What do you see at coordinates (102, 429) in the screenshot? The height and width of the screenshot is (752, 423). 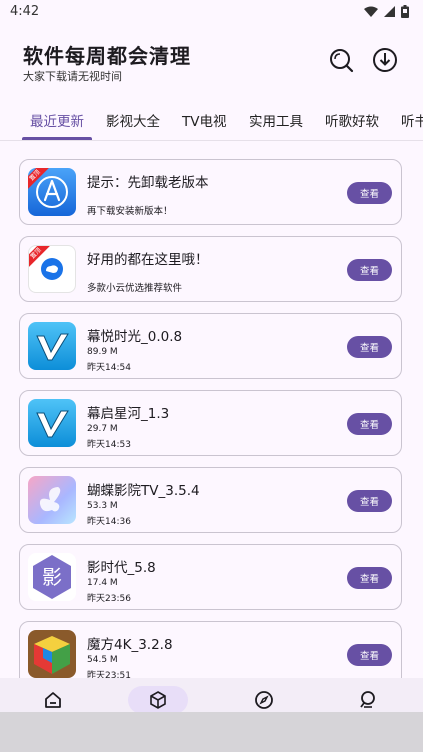 I see `item-size: 29.7 M` at bounding box center [102, 429].